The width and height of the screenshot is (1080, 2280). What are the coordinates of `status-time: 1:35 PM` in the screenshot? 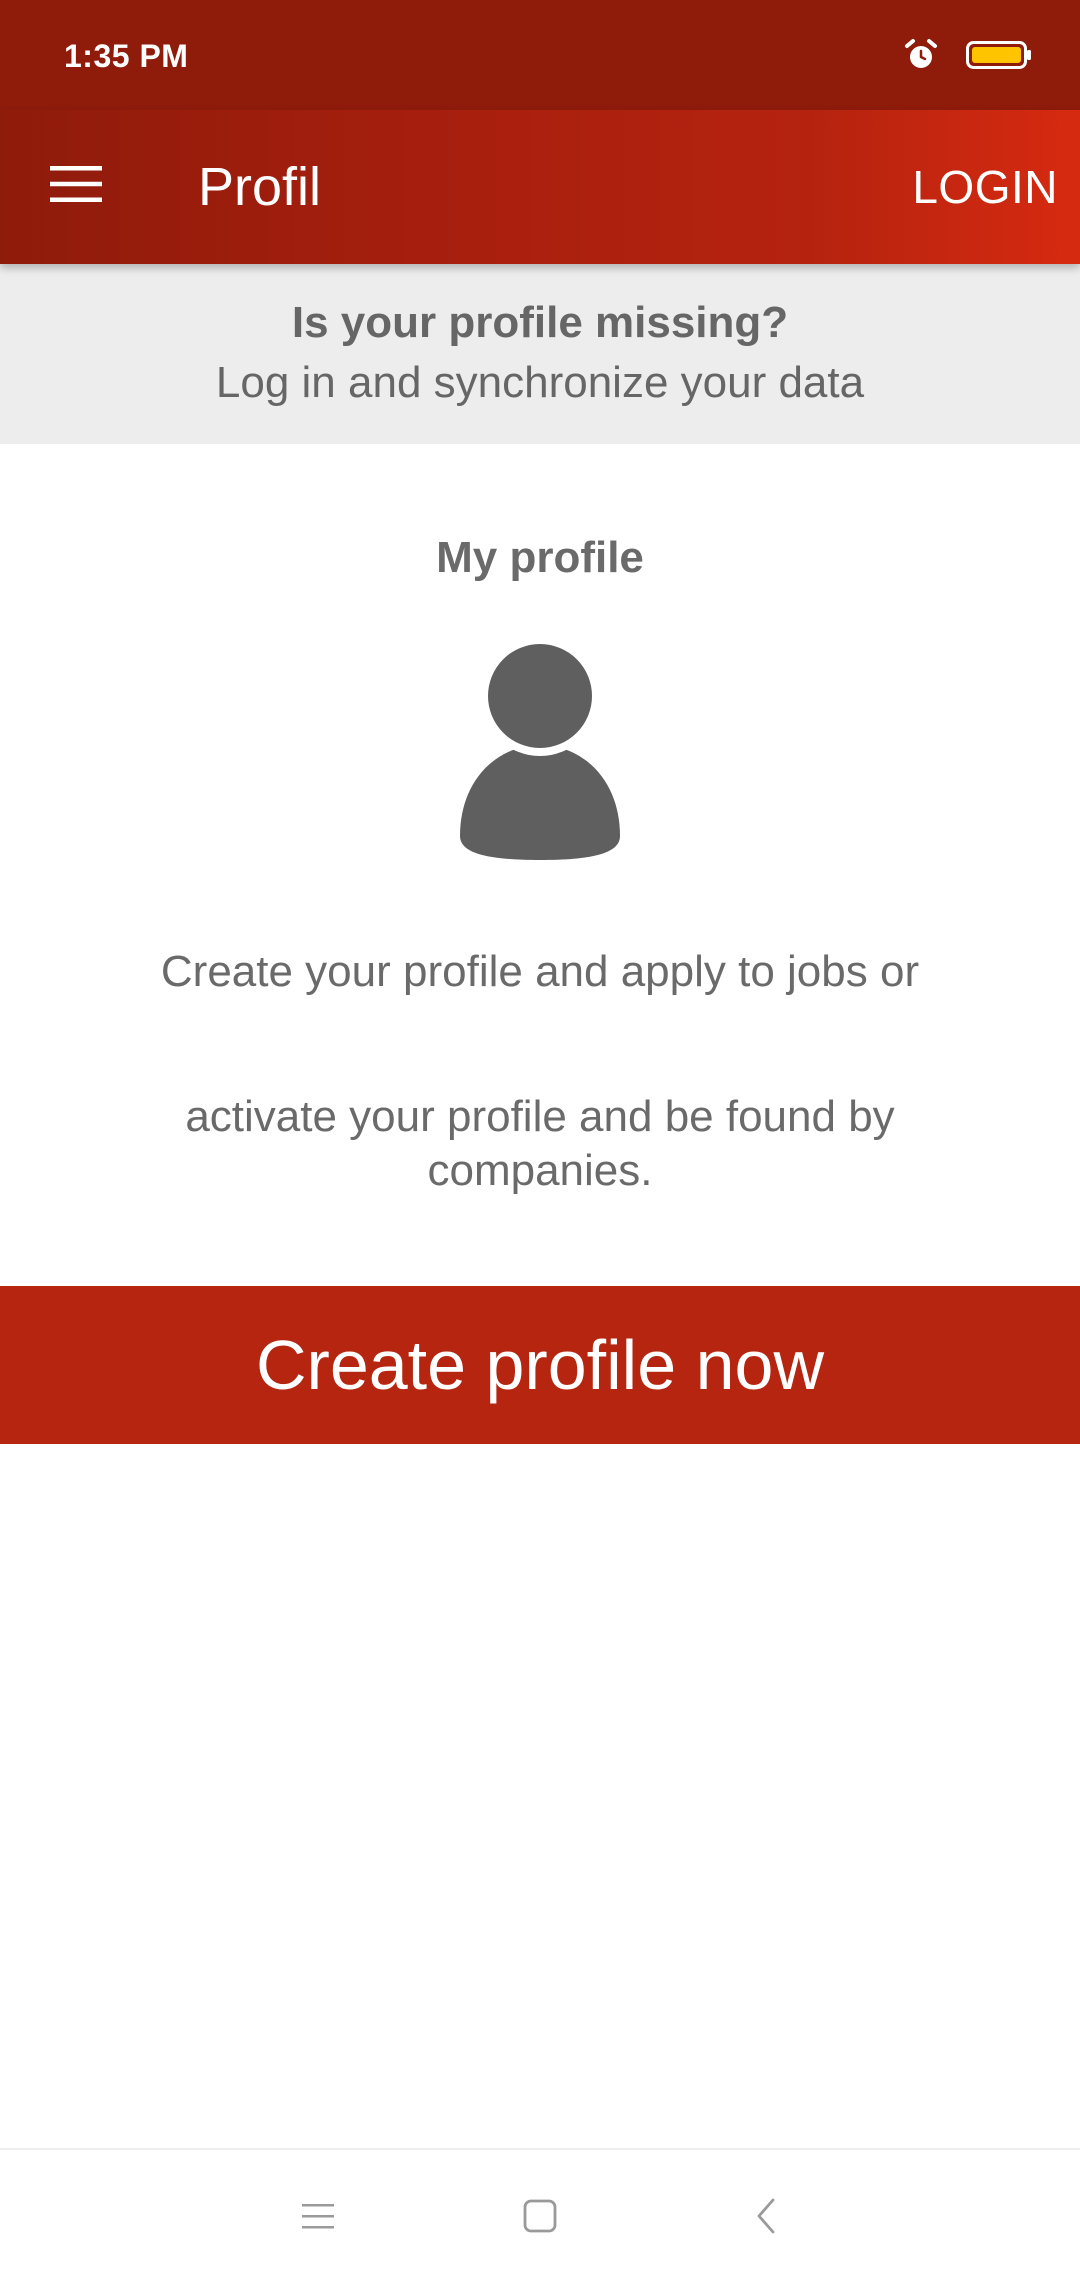 It's located at (126, 56).